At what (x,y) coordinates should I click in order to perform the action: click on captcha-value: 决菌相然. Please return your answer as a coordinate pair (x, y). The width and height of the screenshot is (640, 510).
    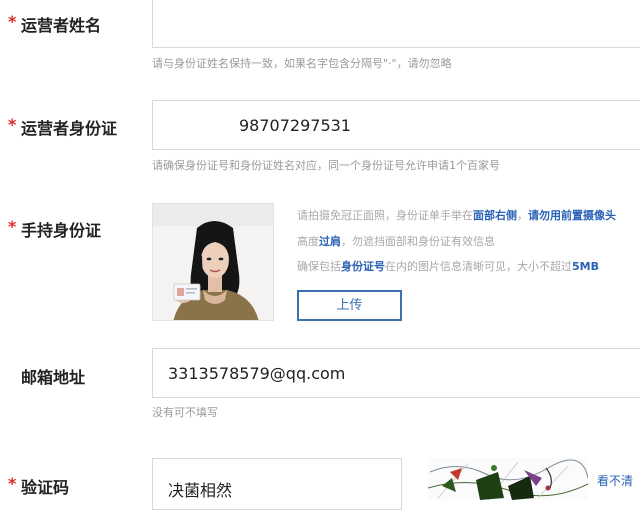
    Looking at the image, I should click on (200, 490).